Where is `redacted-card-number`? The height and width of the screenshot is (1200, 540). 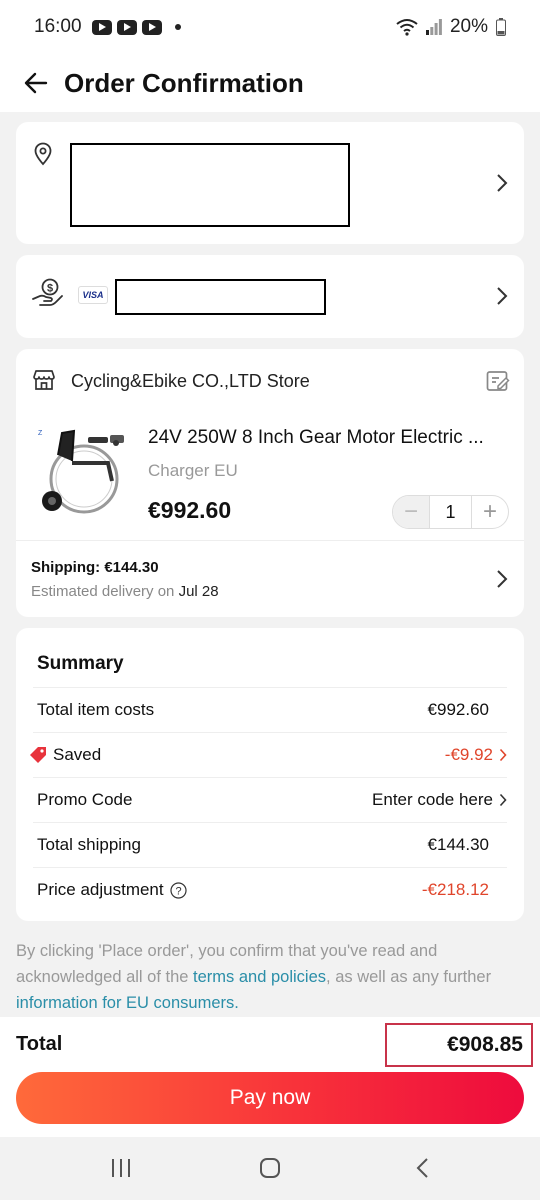
redacted-card-number is located at coordinates (220, 297).